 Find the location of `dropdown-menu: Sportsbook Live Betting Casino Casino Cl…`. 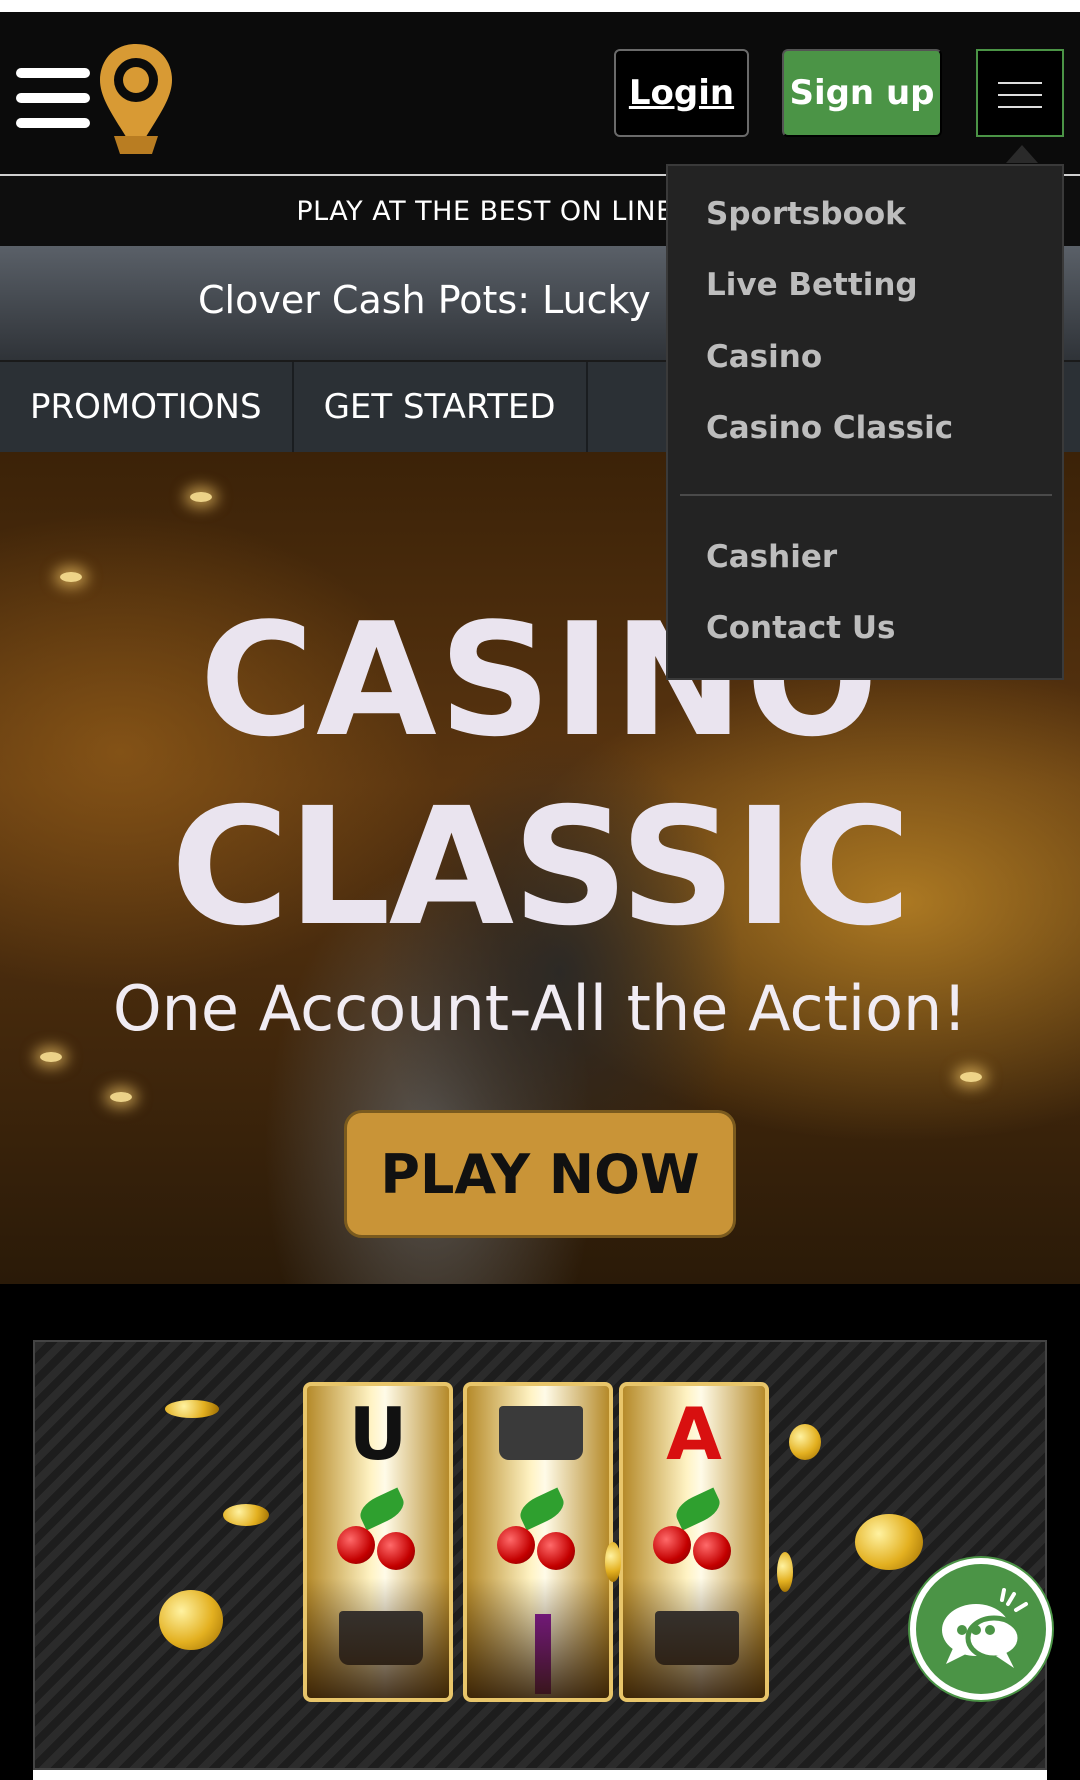

dropdown-menu: Sportsbook Live Betting Casino Casino Cl… is located at coordinates (865, 422).